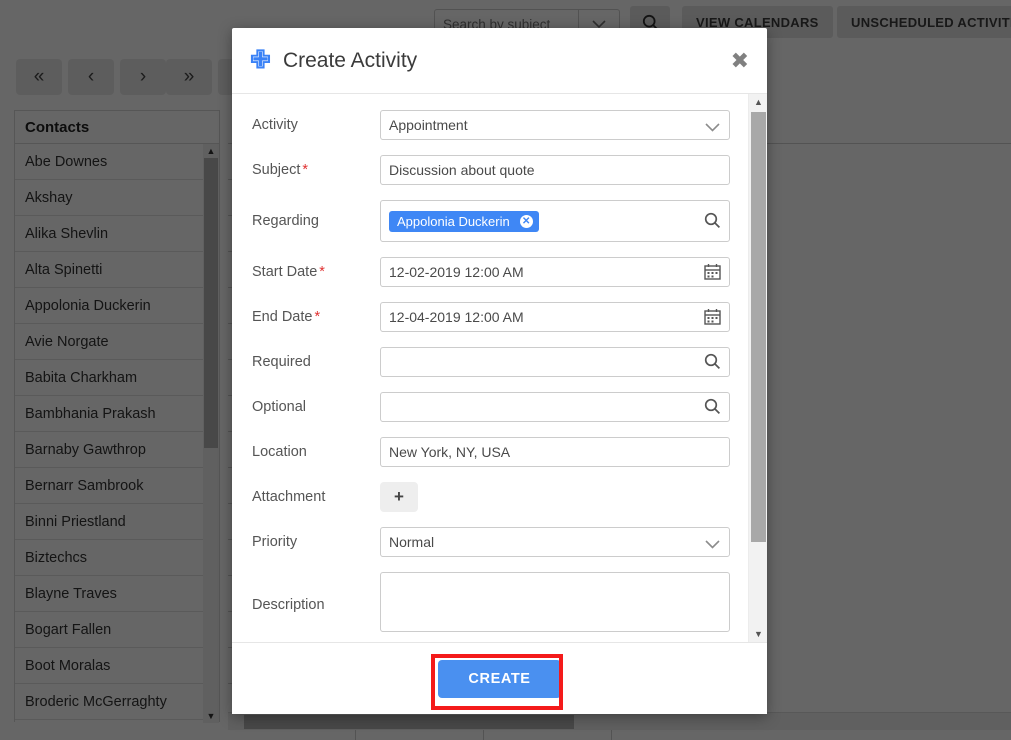  Describe the element at coordinates (350, 60) in the screenshot. I see `modal-title: Create Activity` at that location.